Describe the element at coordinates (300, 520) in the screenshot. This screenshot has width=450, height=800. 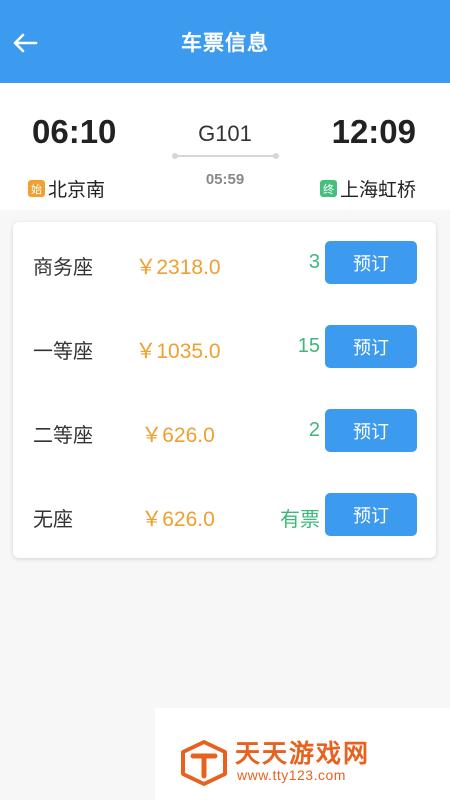
I see `seat-count: 有票` at that location.